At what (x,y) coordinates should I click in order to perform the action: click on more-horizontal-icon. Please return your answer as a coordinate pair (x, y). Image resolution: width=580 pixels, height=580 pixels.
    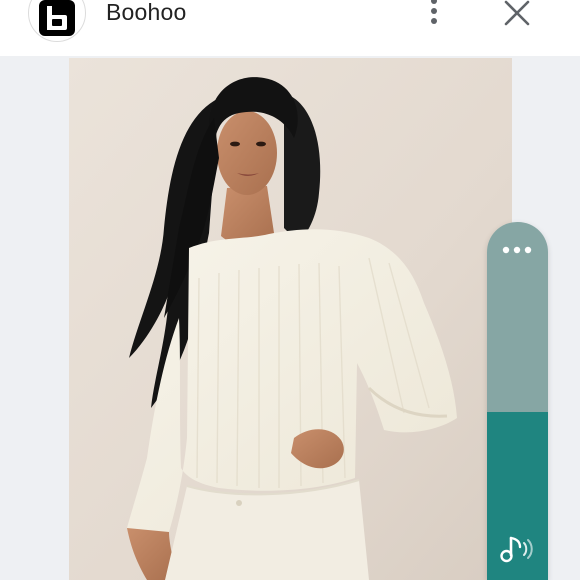
    Looking at the image, I should click on (517, 250).